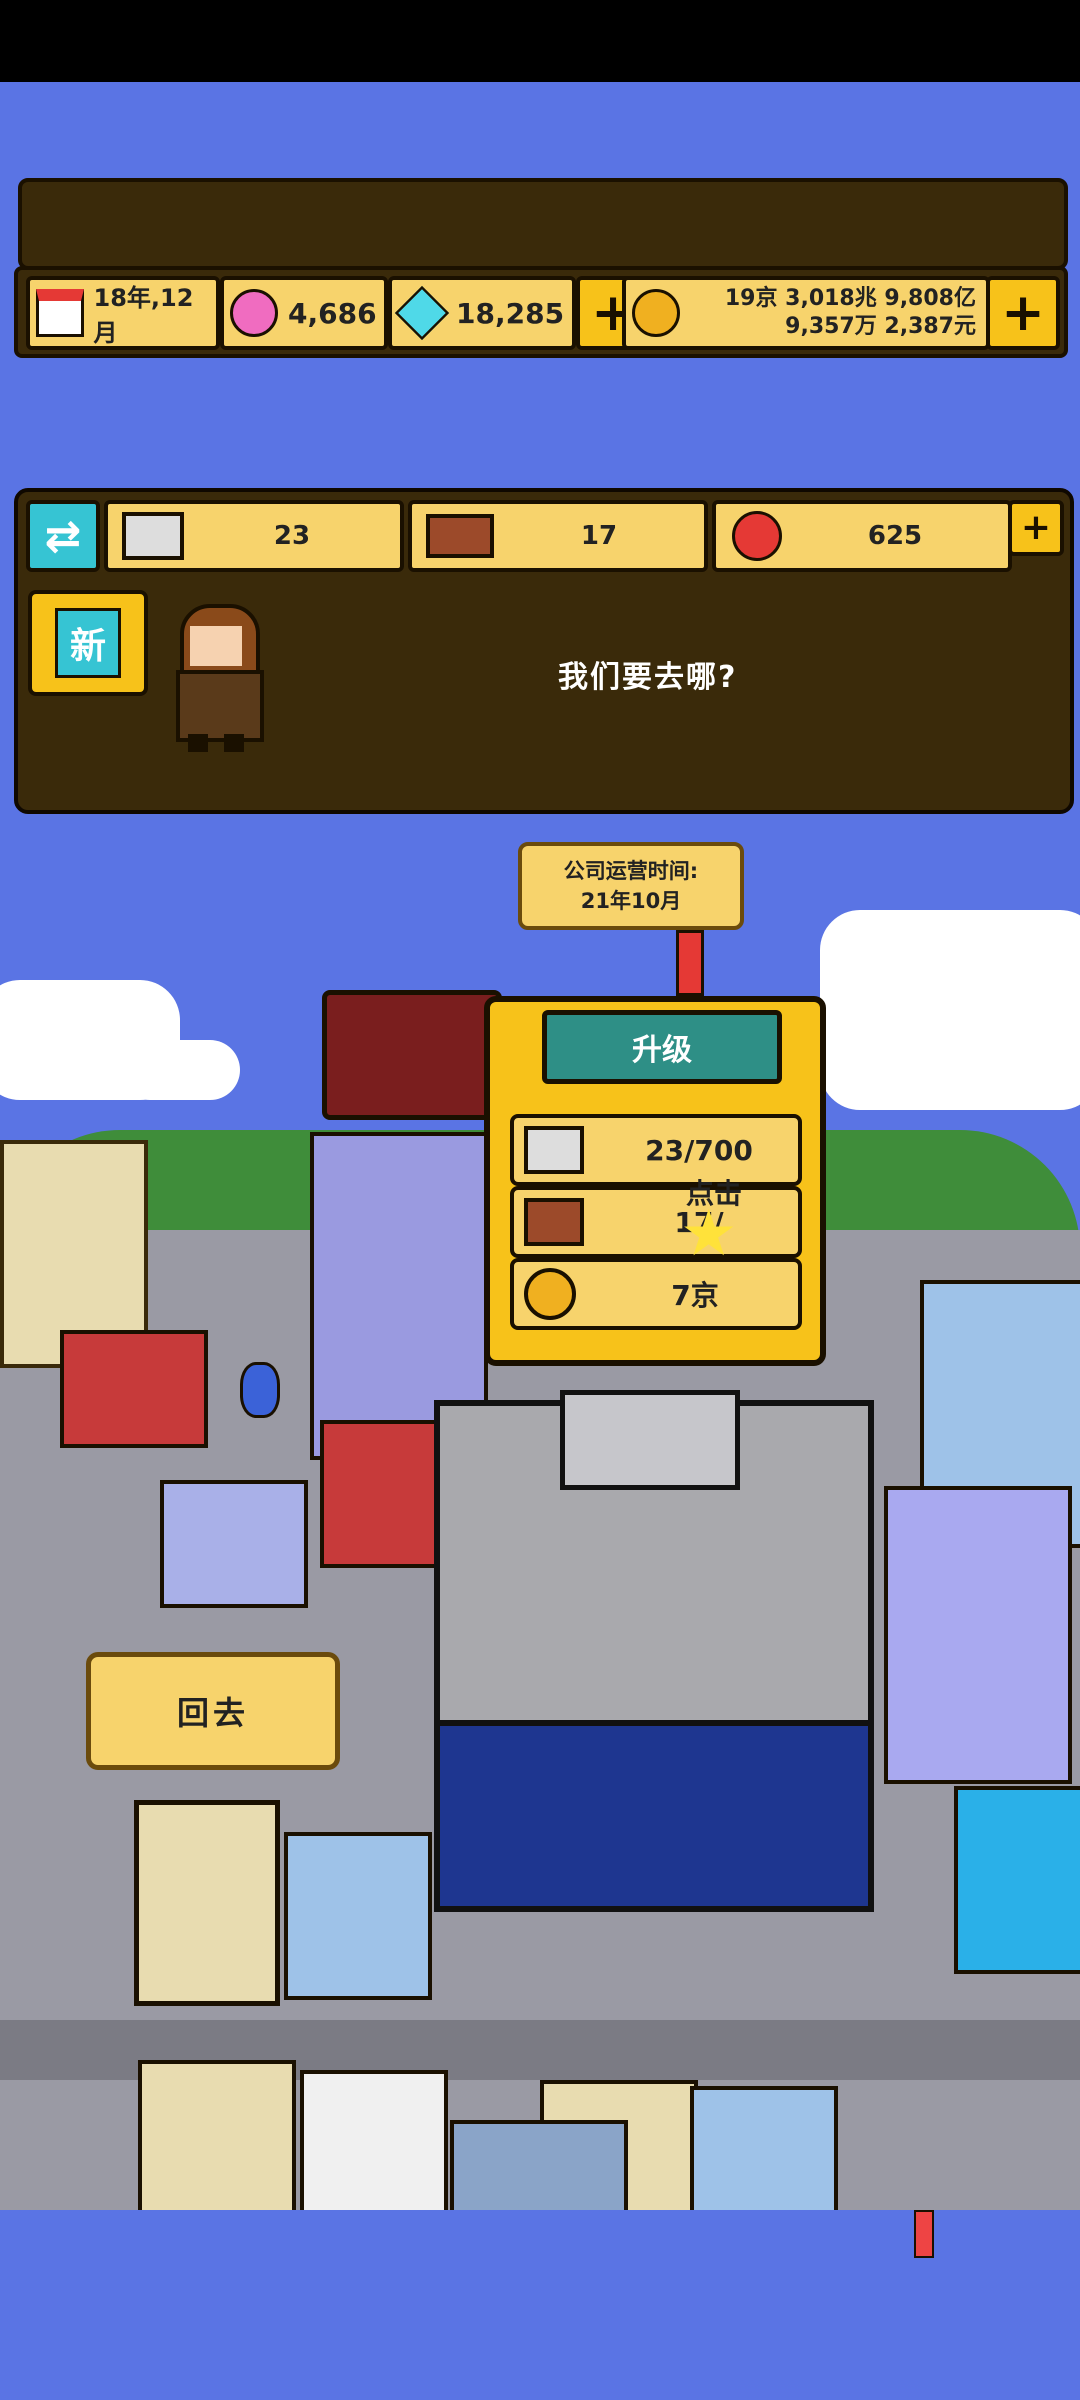 The width and height of the screenshot is (1080, 2400). What do you see at coordinates (412, 1055) in the screenshot?
I see `company-sign` at bounding box center [412, 1055].